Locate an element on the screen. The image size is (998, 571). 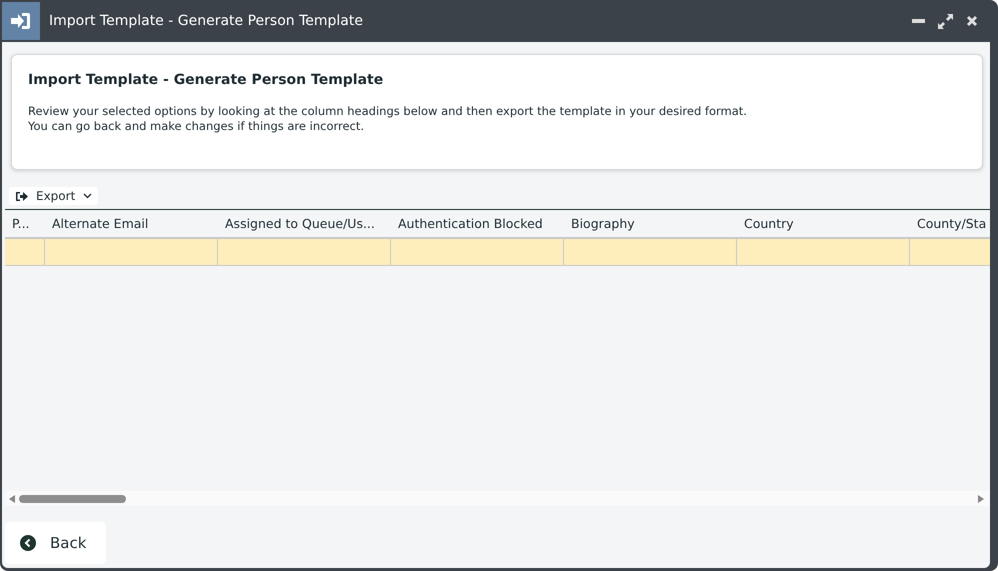
maximize-icon is located at coordinates (945, 21).